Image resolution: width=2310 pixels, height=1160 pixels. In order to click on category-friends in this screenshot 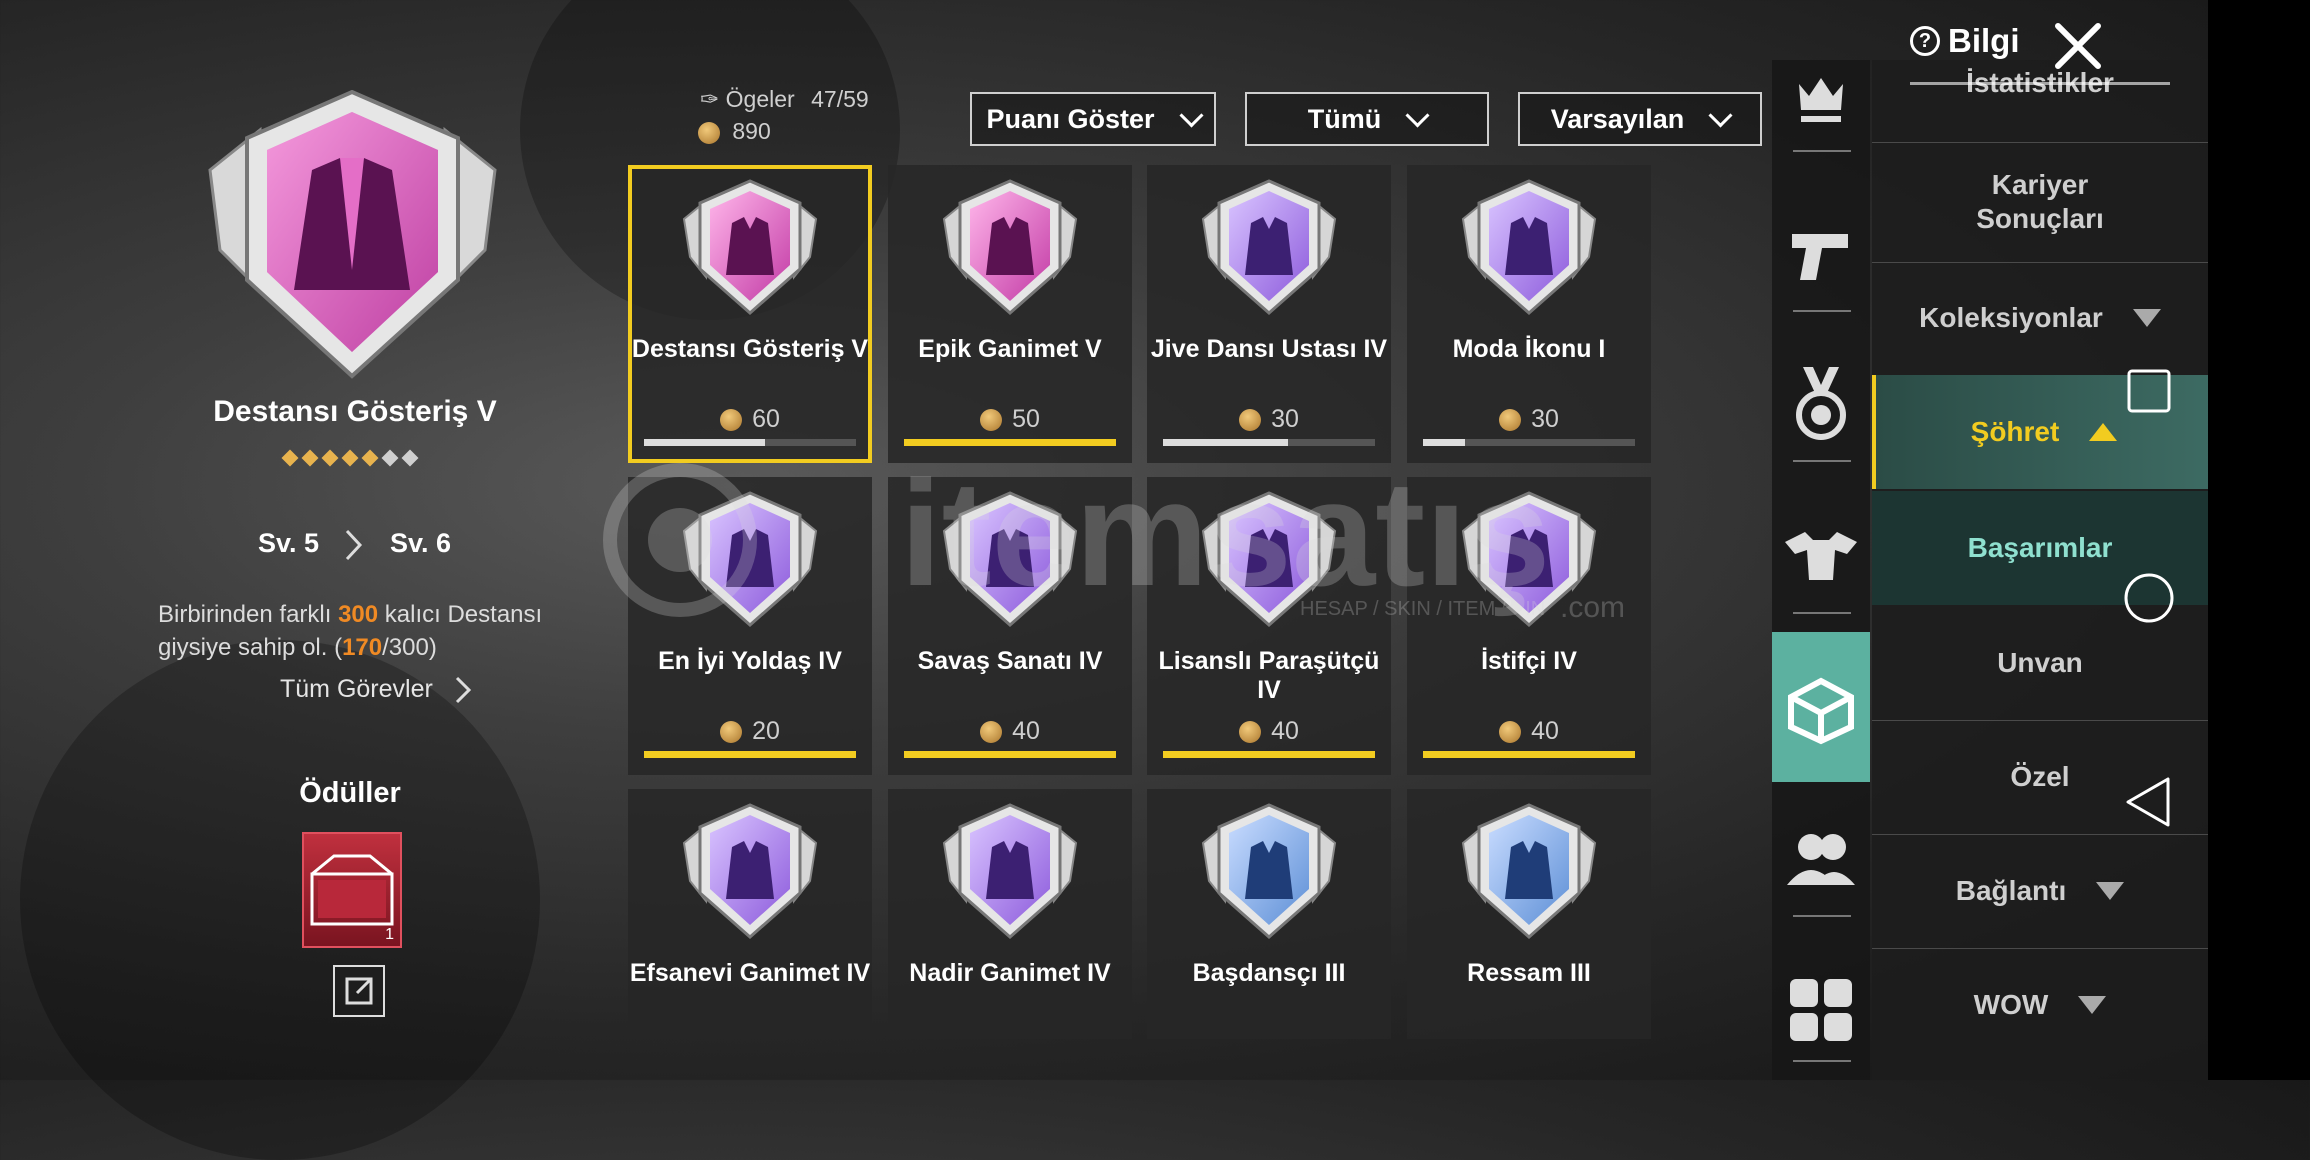, I will do `click(1821, 860)`.